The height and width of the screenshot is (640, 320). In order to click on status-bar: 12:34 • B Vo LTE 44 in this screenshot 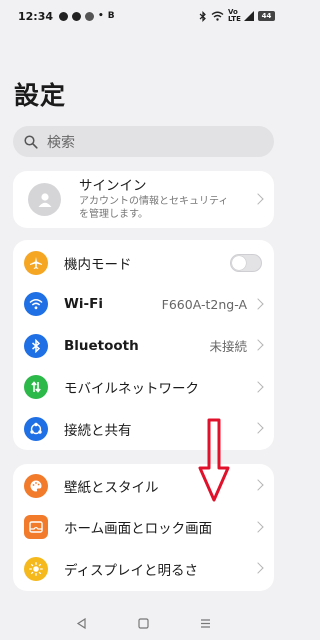, I will do `click(143, 16)`.